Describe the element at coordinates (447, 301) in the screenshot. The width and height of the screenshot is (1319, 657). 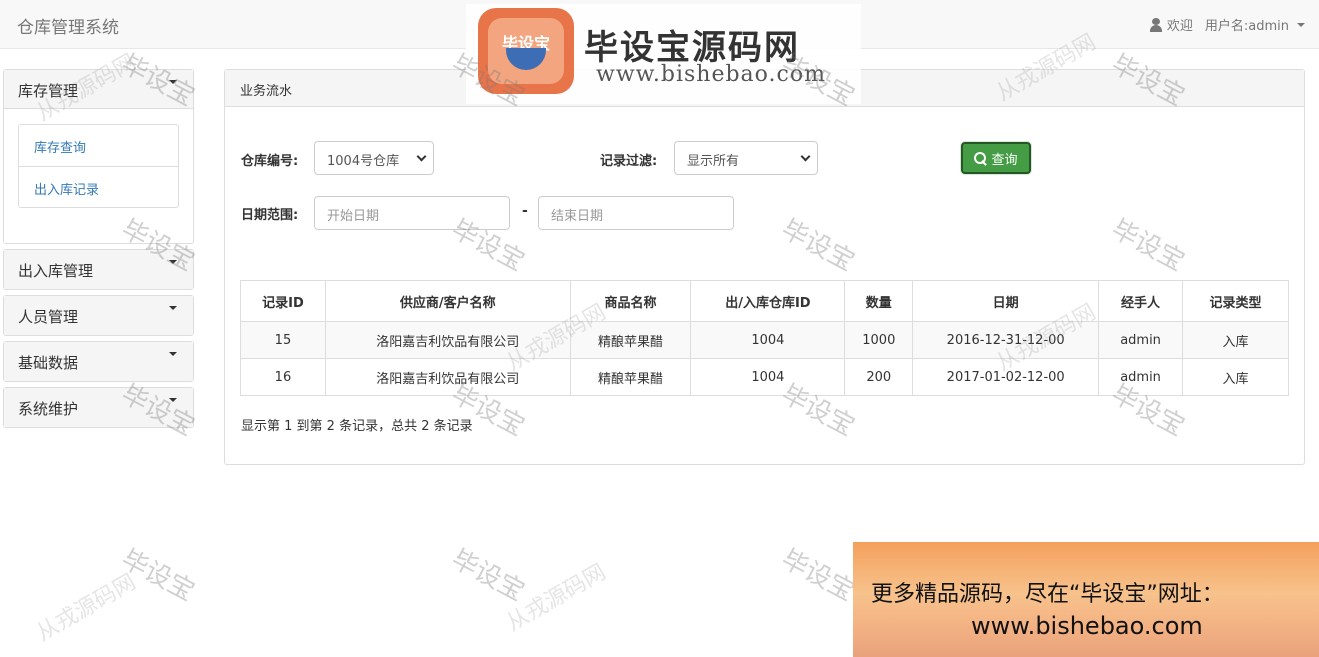
I see `col-header-partner: 供应商/客户名称` at that location.